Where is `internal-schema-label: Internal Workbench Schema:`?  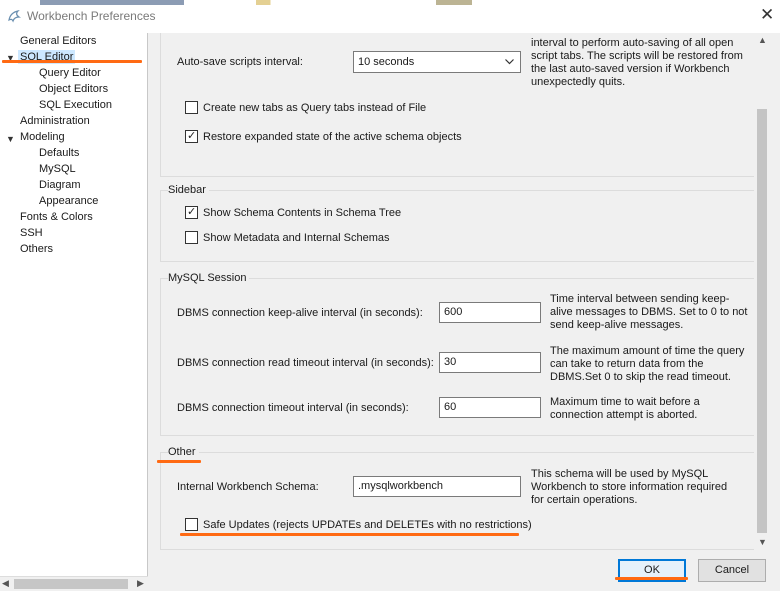 internal-schema-label: Internal Workbench Schema: is located at coordinates (248, 487).